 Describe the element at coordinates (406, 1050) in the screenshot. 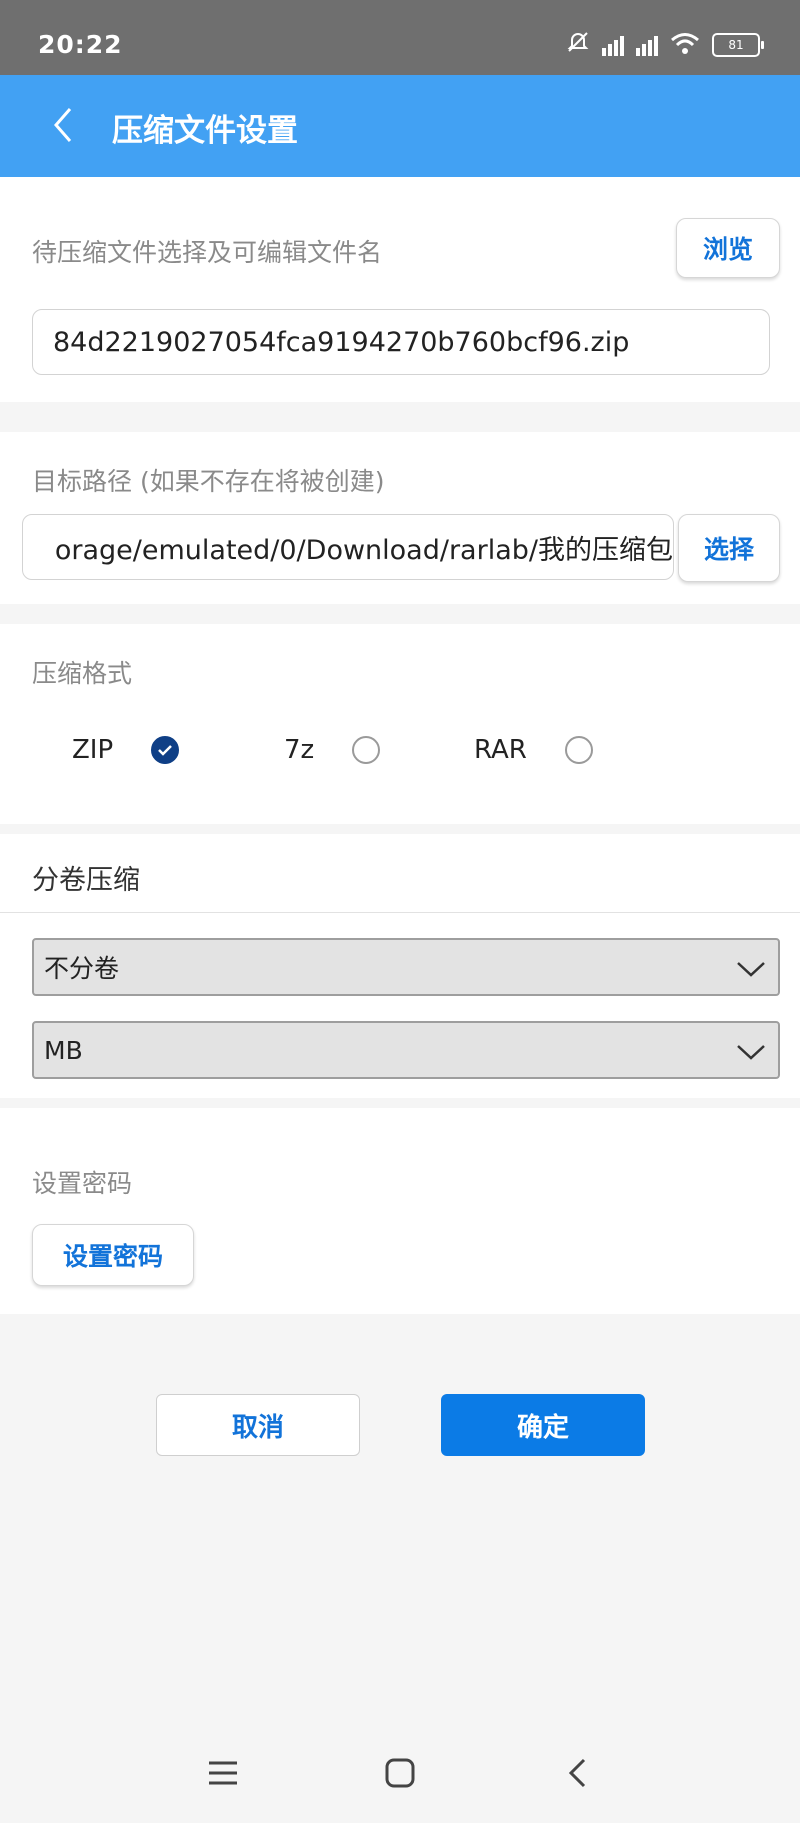

I see `unit-select: MB` at that location.